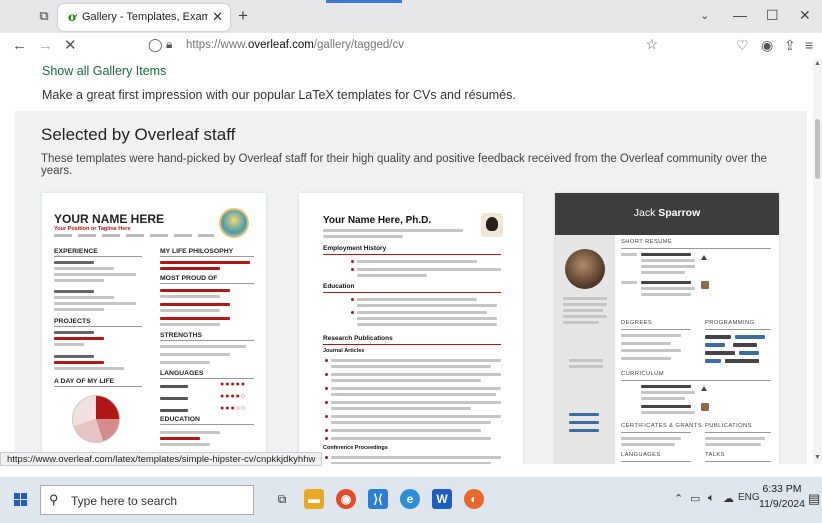 Image resolution: width=822 pixels, height=523 pixels. Describe the element at coordinates (782, 497) in the screenshot. I see `system-clock: 6:33 PM 11/9/2024` at that location.